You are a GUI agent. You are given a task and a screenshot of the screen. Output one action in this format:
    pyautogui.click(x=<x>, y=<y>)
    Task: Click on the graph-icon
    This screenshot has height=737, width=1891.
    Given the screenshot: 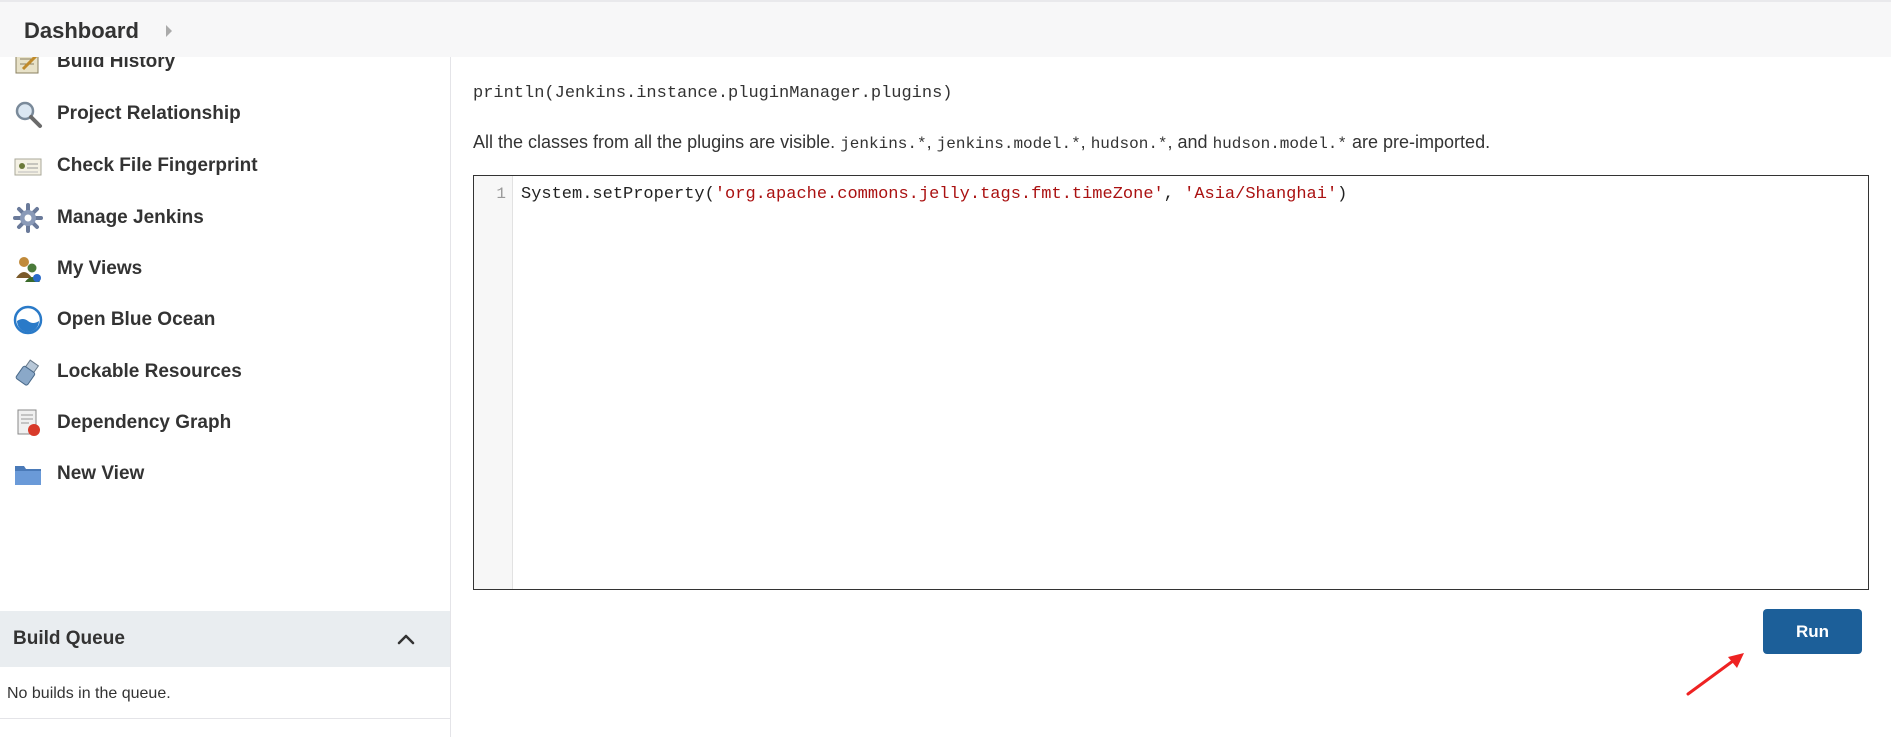 What is the action you would take?
    pyautogui.click(x=28, y=422)
    